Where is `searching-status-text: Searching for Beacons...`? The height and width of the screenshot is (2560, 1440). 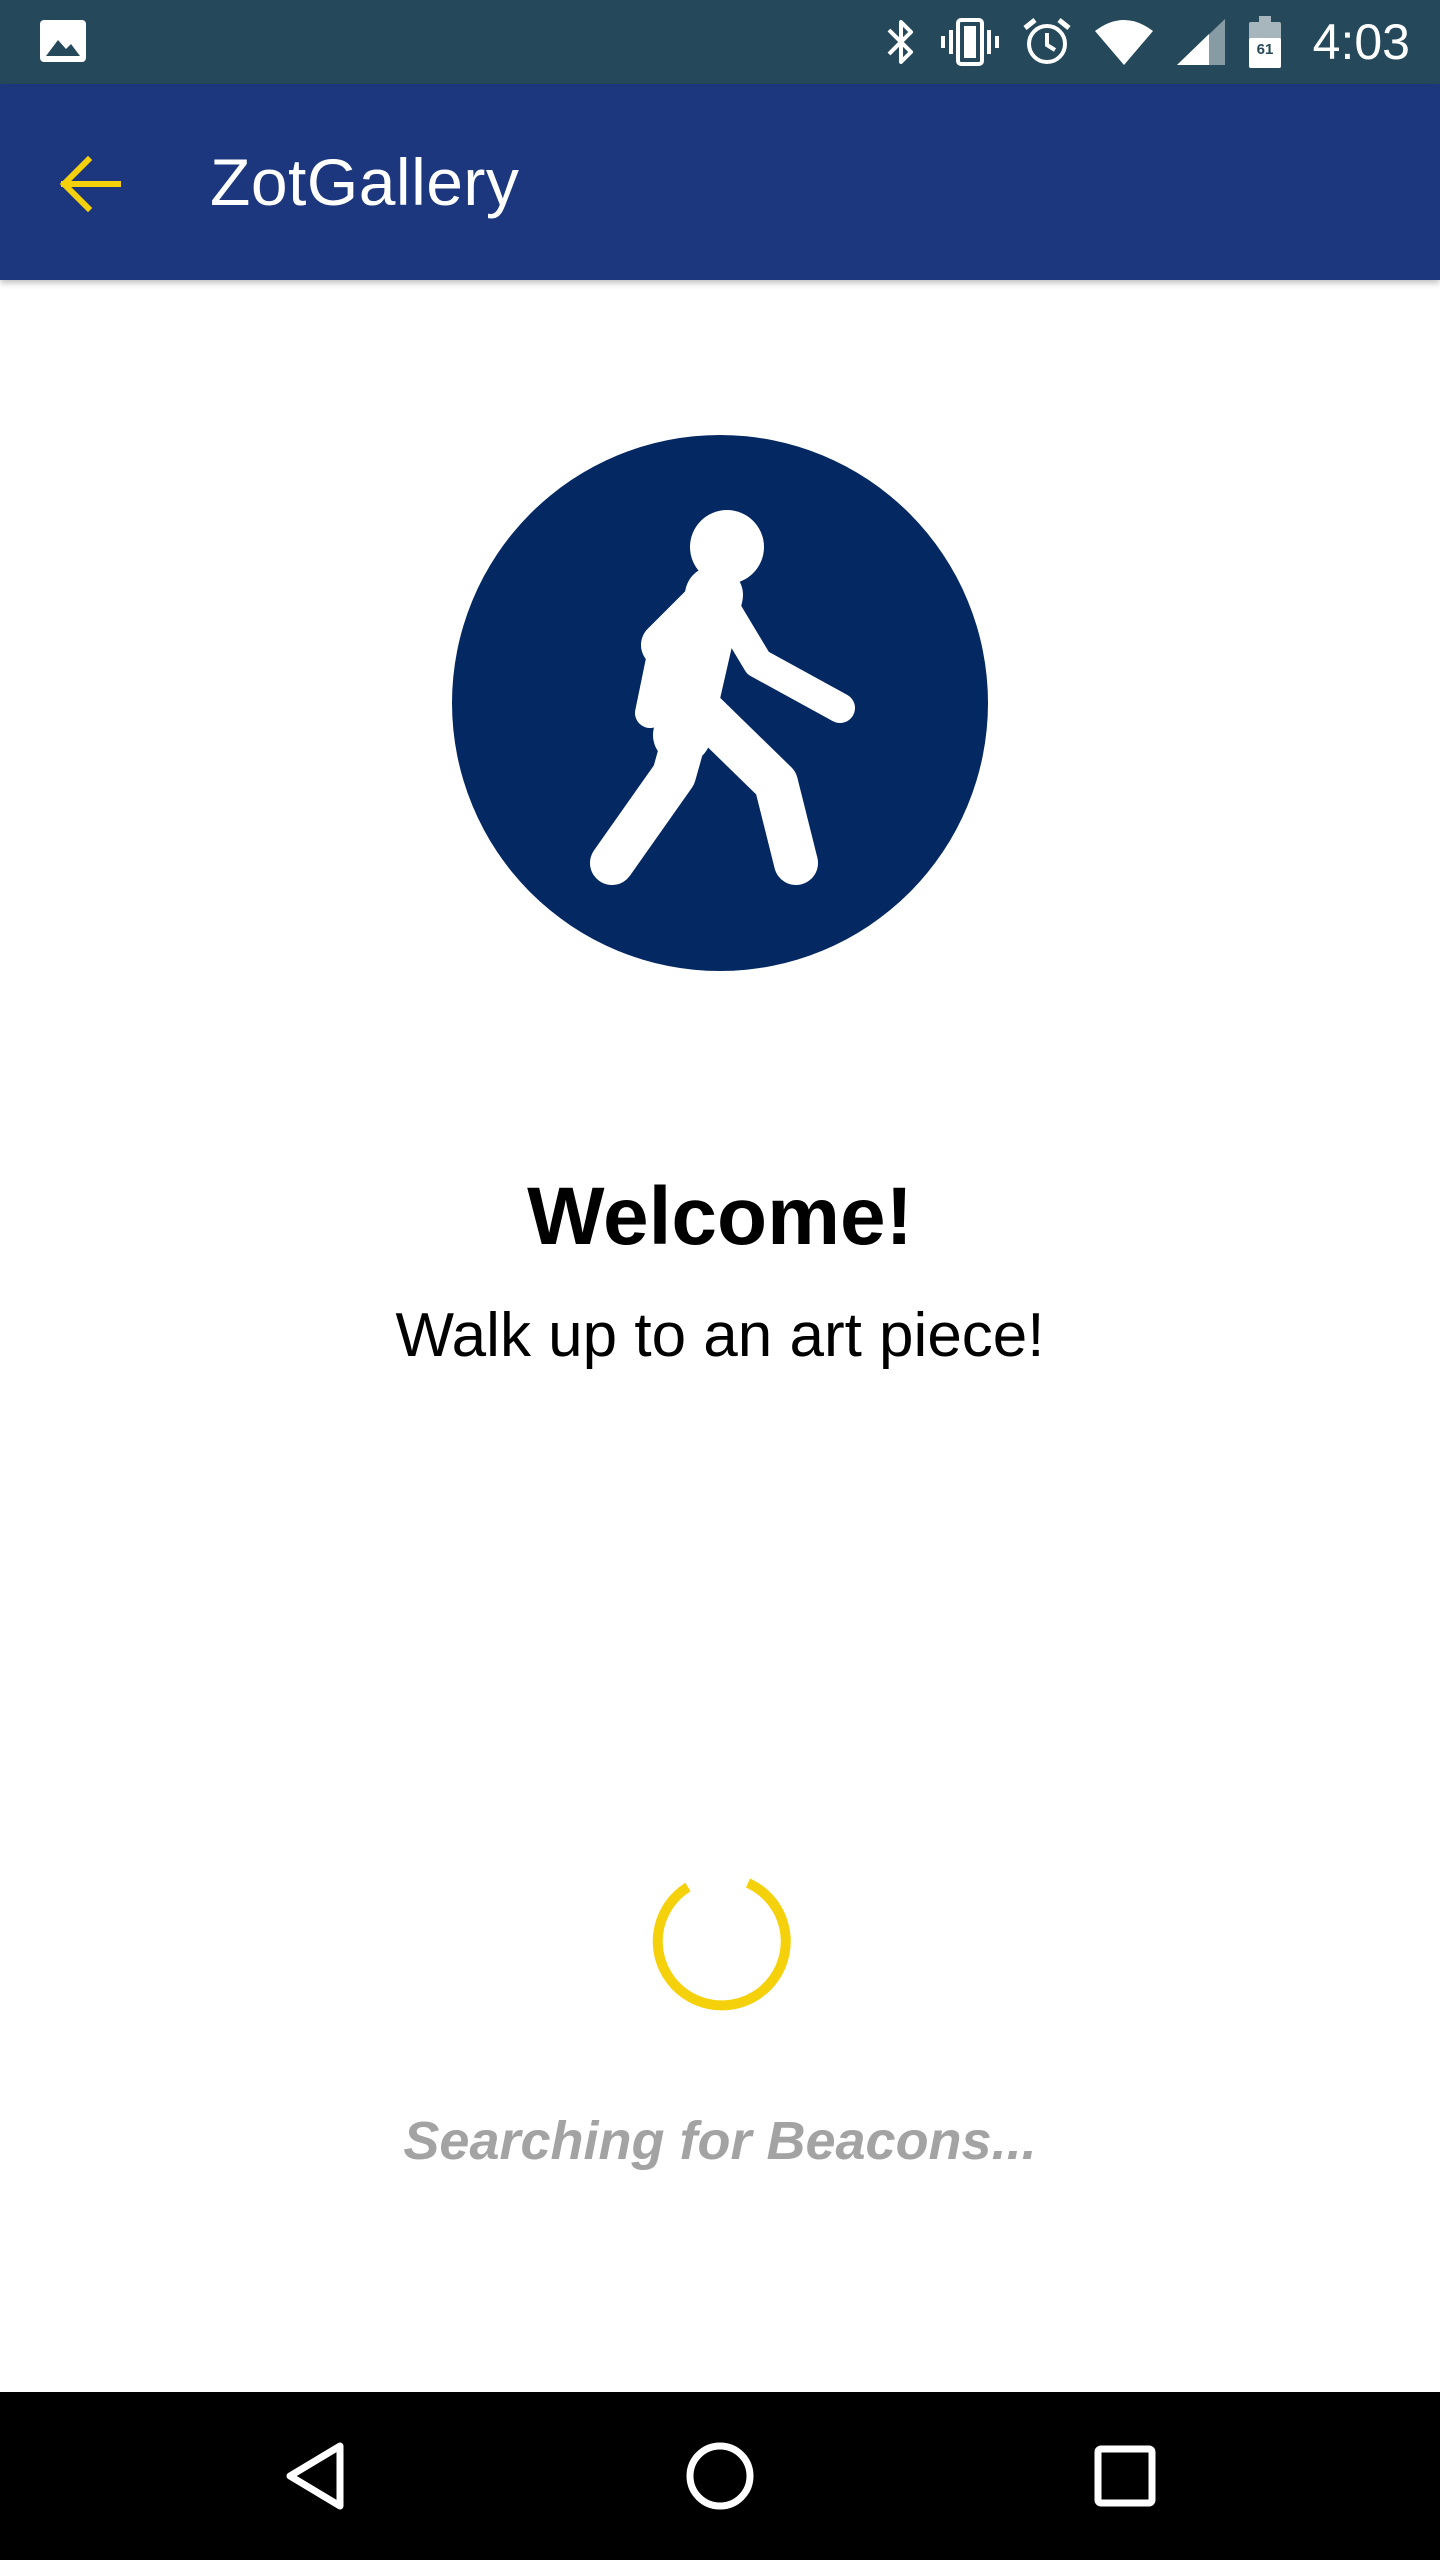
searching-status-text: Searching for Beacons... is located at coordinates (720, 2141).